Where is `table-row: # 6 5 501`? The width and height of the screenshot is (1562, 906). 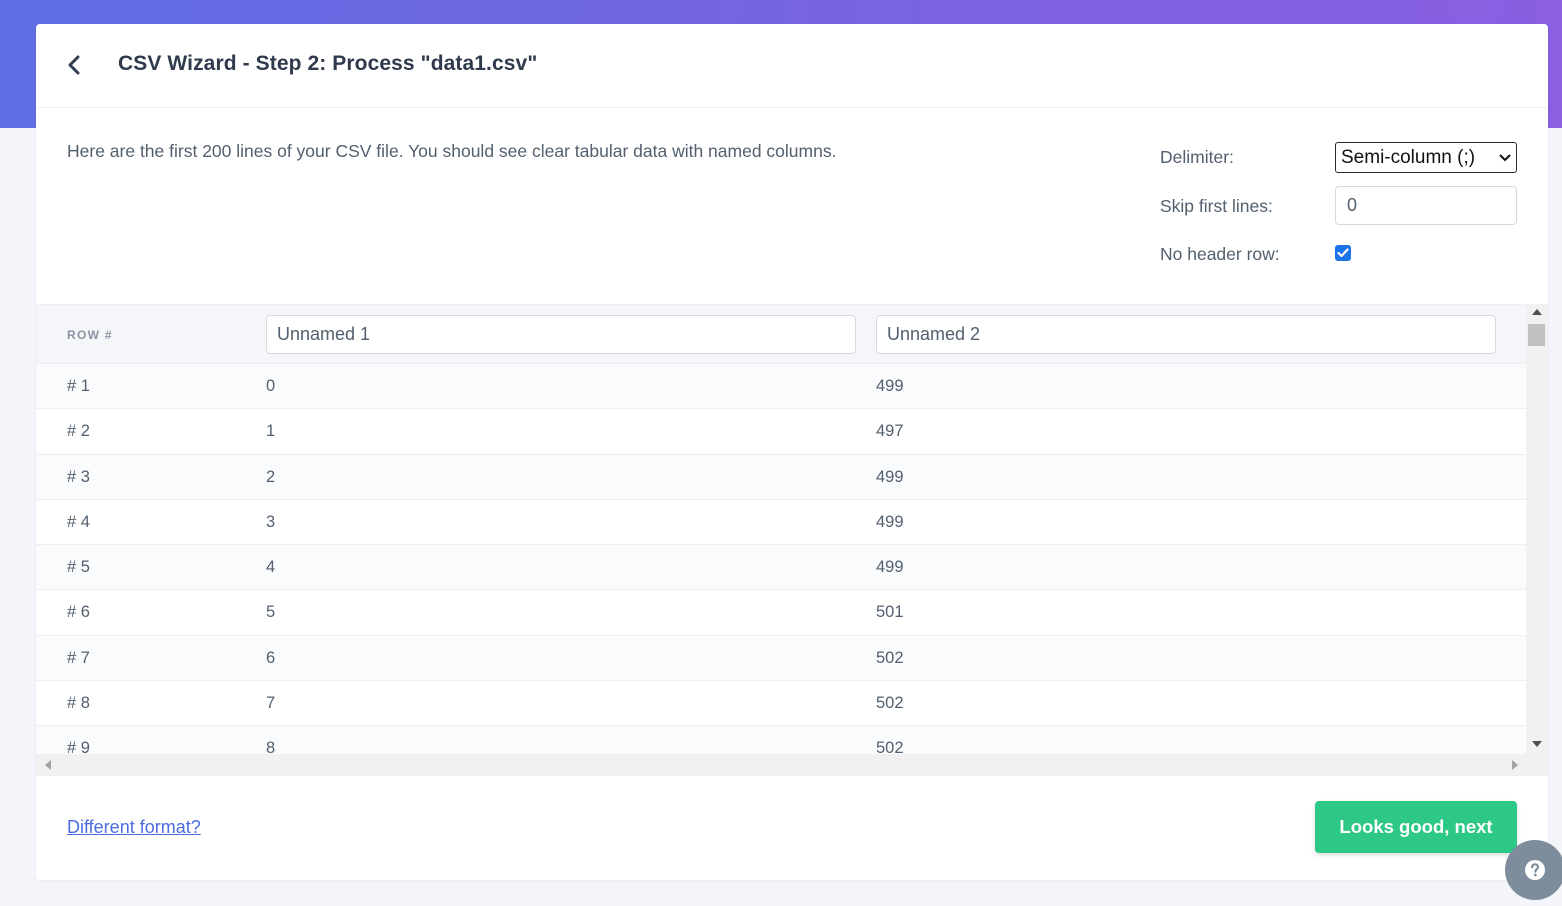
table-row: # 6 5 501 is located at coordinates (781, 613).